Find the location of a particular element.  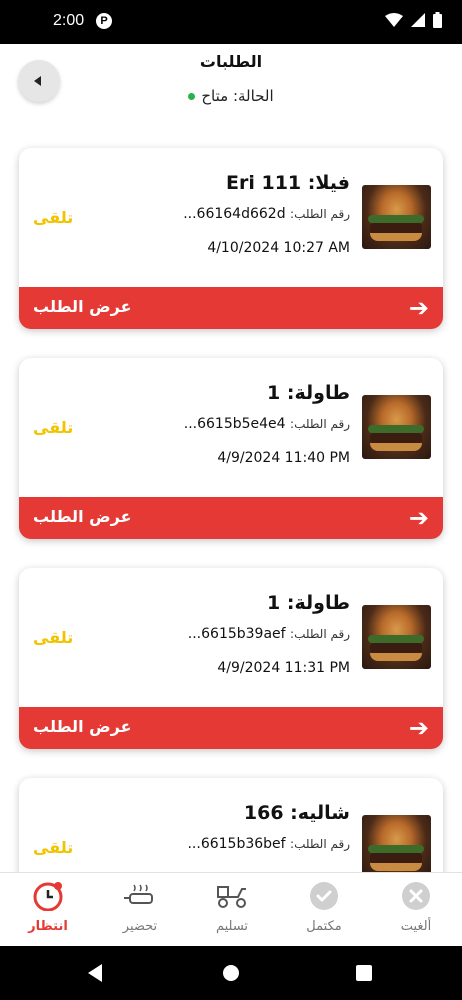

clock-time: 2:00 is located at coordinates (69, 20).